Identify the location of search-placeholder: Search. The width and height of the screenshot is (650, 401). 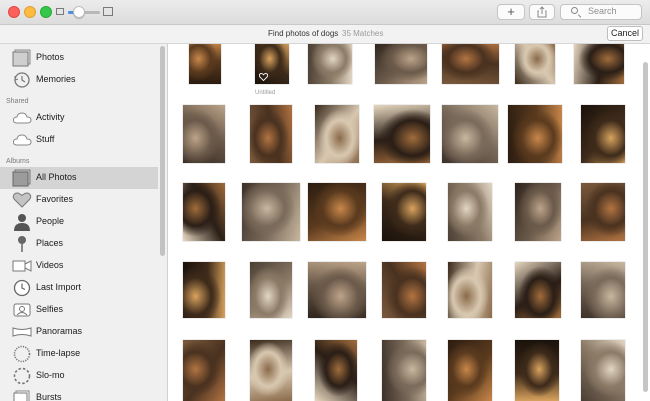
(602, 11).